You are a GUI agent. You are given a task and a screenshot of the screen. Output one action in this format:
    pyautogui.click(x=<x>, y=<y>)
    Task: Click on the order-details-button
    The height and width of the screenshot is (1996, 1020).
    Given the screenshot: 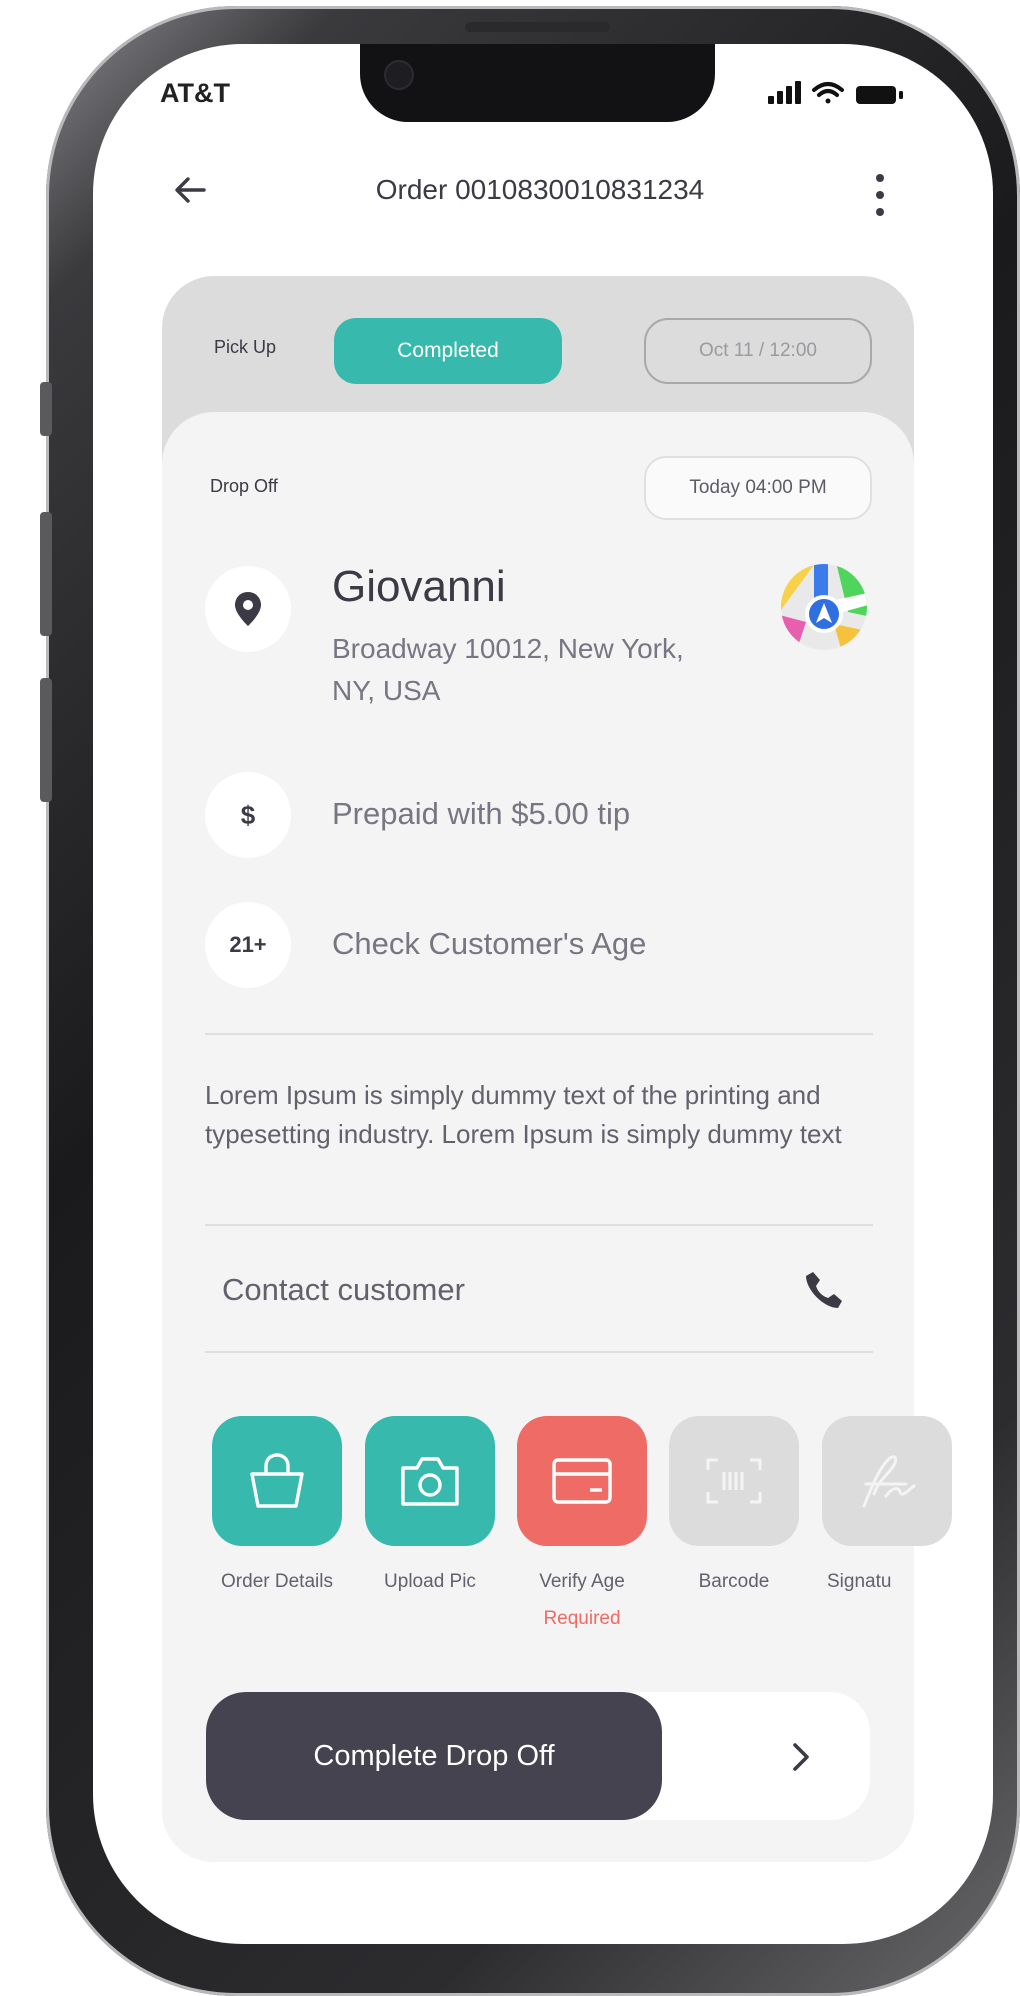 What is the action you would take?
    pyautogui.click(x=277, y=1481)
    